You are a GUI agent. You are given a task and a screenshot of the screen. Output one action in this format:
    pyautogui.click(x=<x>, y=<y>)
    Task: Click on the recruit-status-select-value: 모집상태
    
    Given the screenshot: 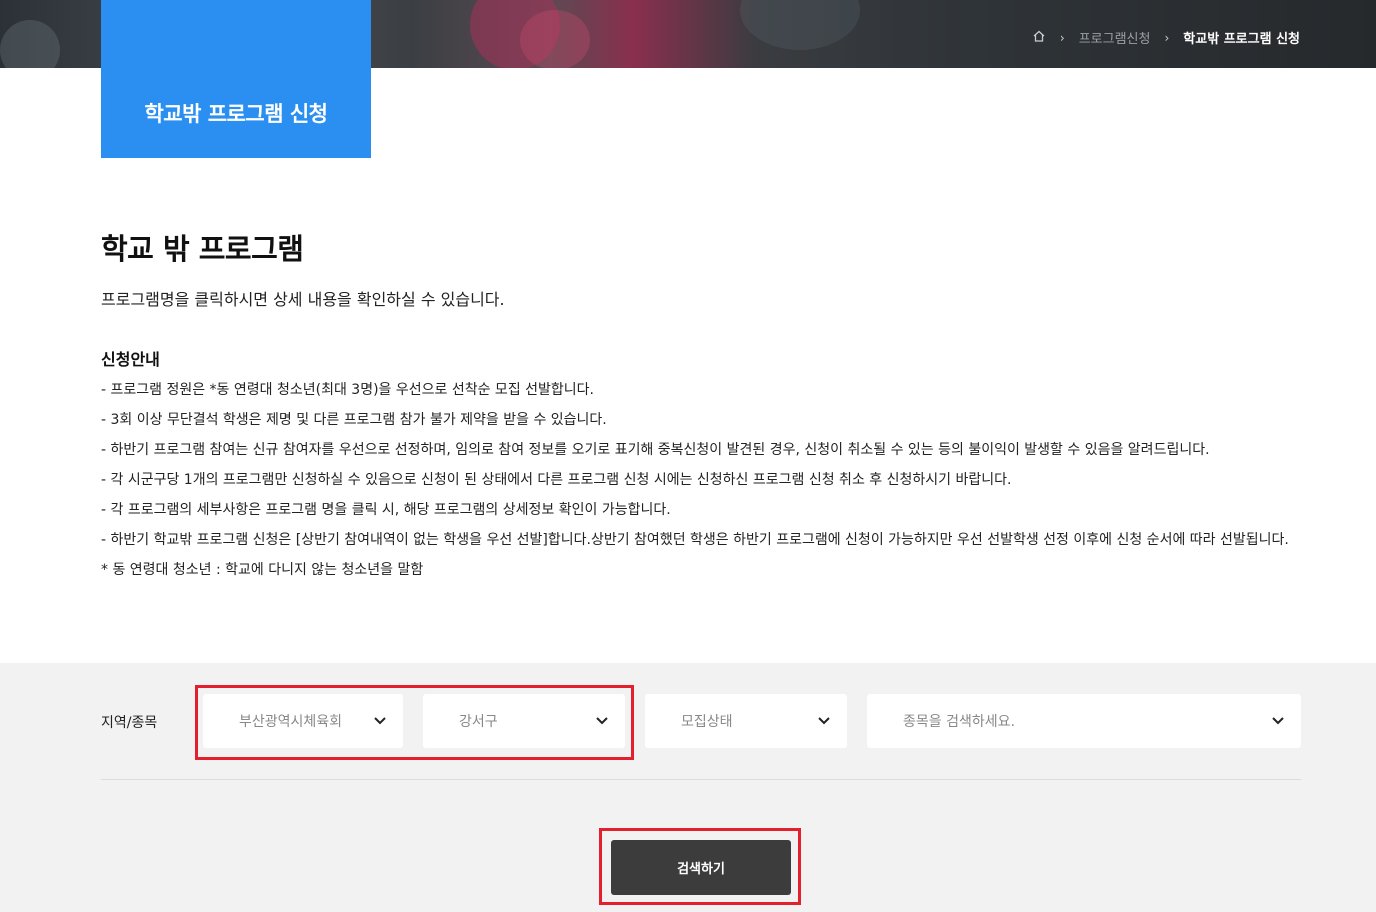 What is the action you would take?
    pyautogui.click(x=707, y=722)
    